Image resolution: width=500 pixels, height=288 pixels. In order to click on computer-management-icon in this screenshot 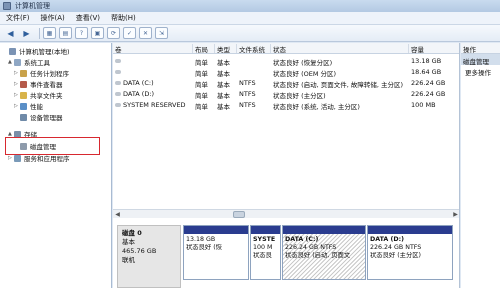, I will do `click(7, 6)`.